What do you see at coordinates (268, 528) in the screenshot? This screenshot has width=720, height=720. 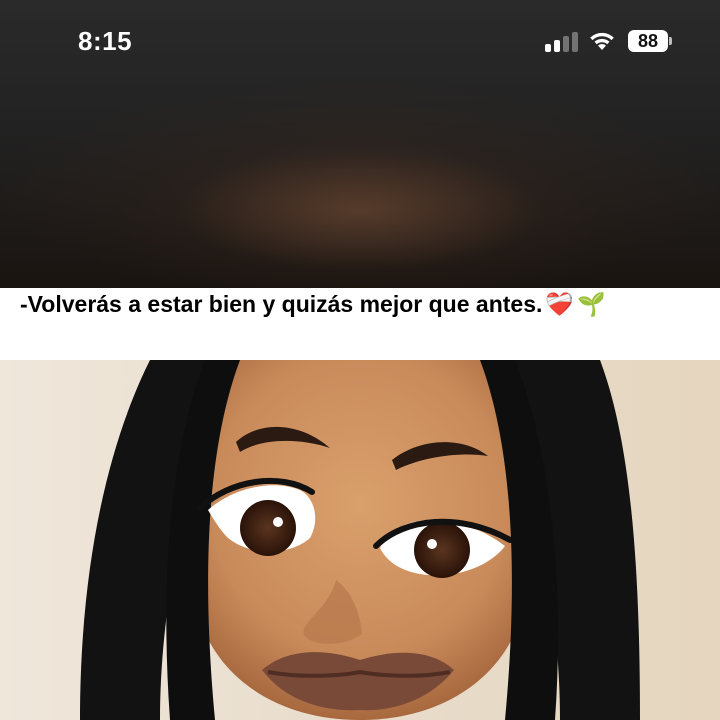 I see `left-iris` at bounding box center [268, 528].